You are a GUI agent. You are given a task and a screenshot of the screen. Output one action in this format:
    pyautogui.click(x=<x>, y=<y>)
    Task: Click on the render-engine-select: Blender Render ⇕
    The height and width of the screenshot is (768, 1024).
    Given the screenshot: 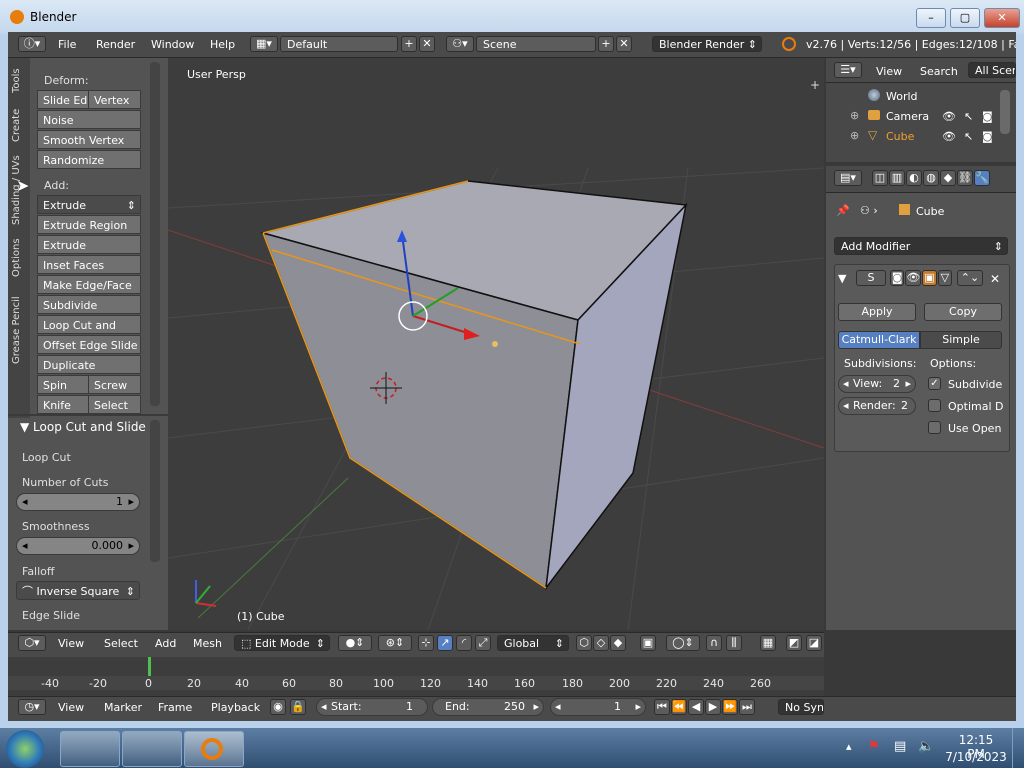 What is the action you would take?
    pyautogui.click(x=707, y=44)
    